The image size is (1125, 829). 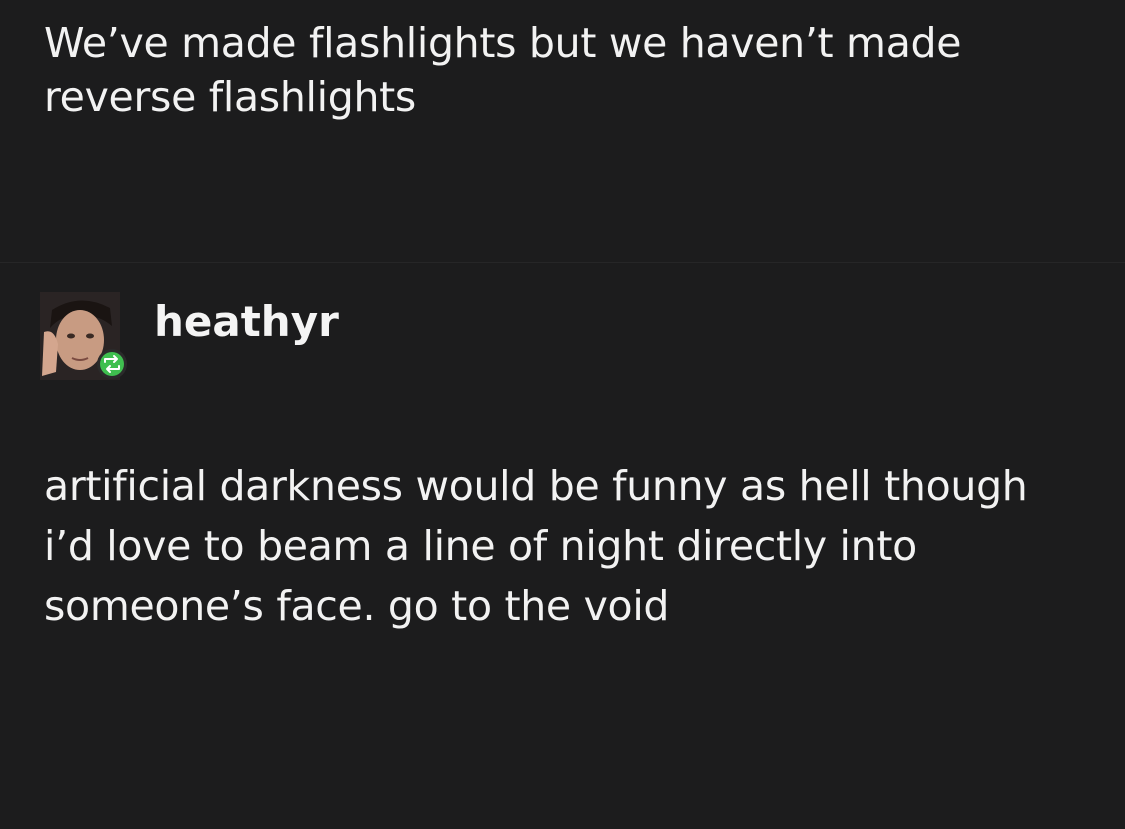 I want to click on user-avatar-icon, so click(x=85, y=337).